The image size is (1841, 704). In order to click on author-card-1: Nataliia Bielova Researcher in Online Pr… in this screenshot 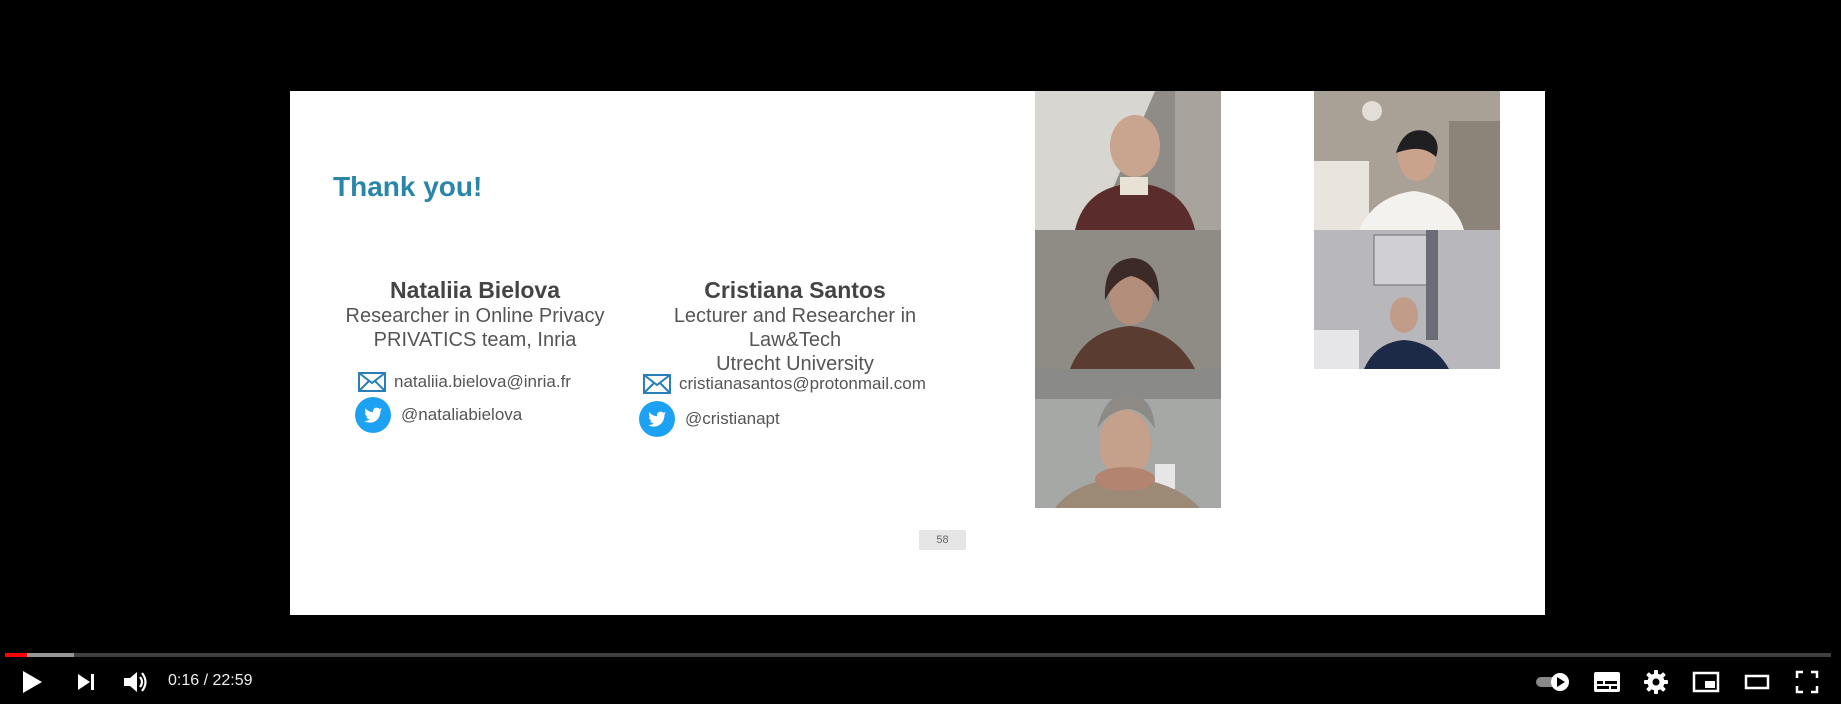, I will do `click(475, 314)`.